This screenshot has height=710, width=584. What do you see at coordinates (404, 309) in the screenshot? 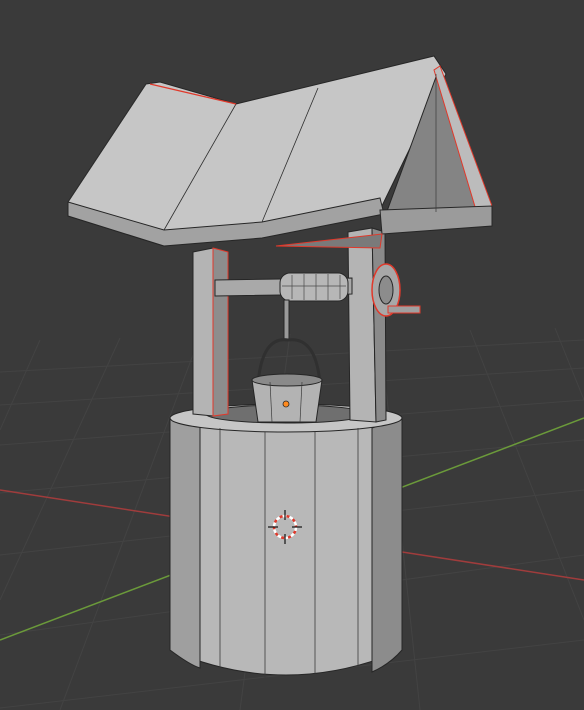
I see `crank-handle` at bounding box center [404, 309].